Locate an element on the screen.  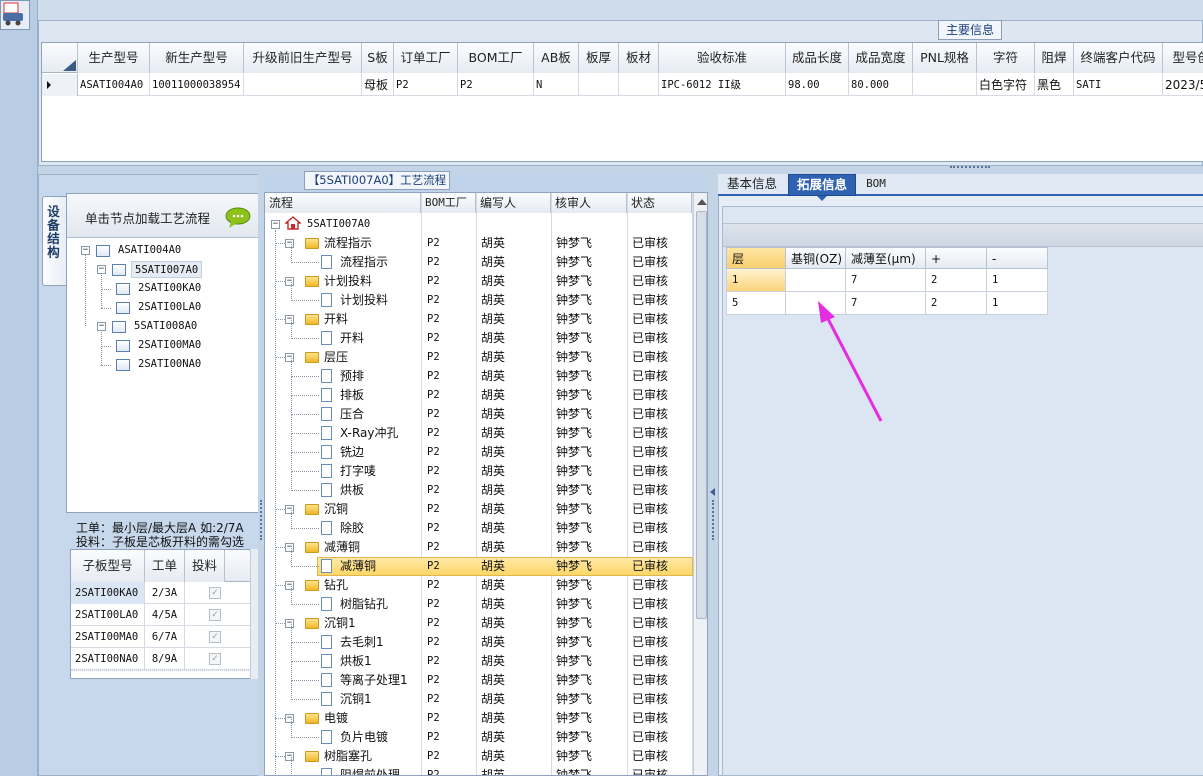
process-row: 负片电镀 P2 胡英 钟梦飞 已审核 is located at coordinates (479, 733).